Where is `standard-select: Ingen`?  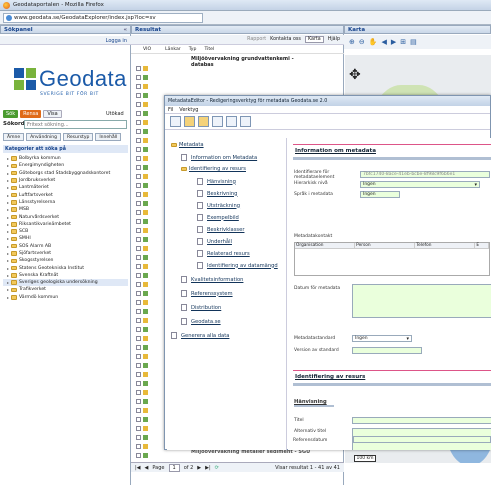 standard-select: Ingen is located at coordinates (382, 338).